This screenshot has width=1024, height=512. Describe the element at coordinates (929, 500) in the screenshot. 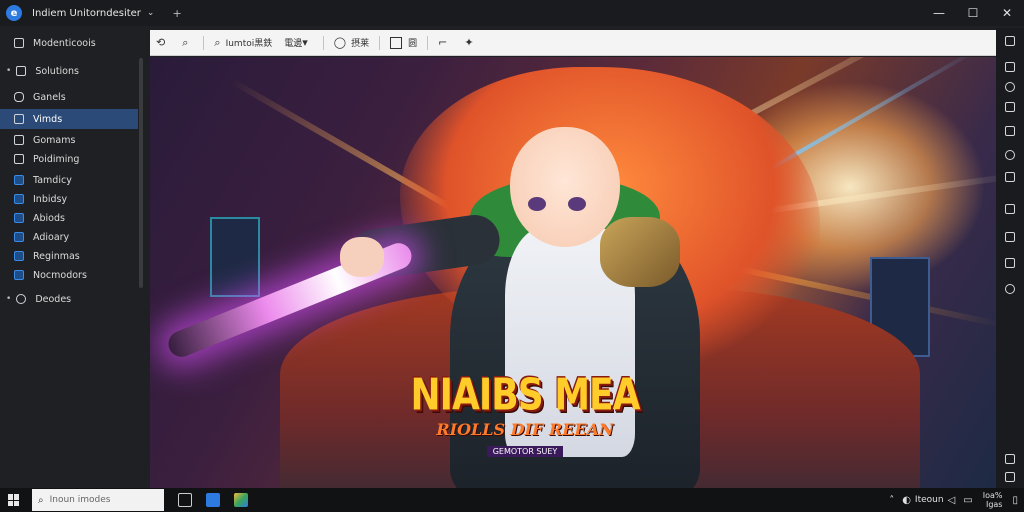

I see `tray-label: Iteoun` at that location.